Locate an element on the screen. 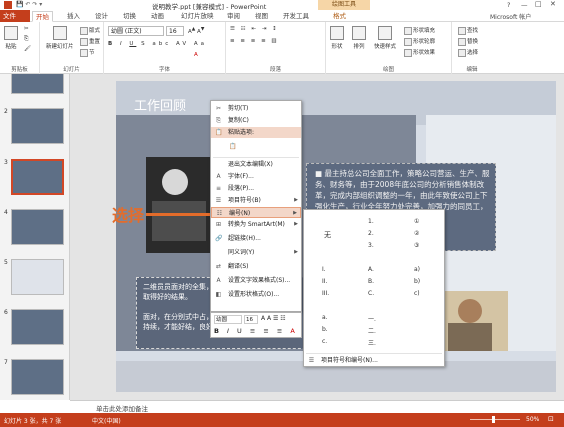 The width and height of the screenshot is (564, 427). font-name-field: 幼圆 (正文) is located at coordinates (136, 31).